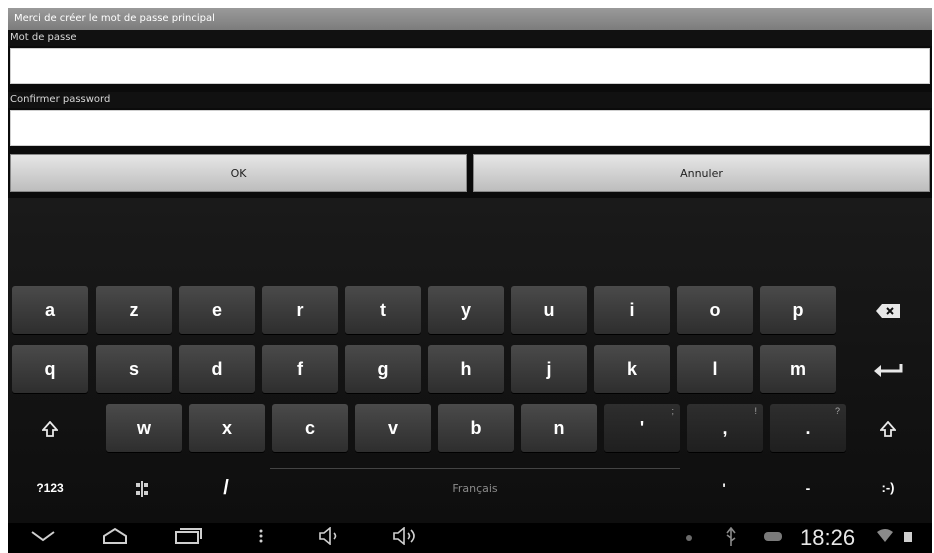 The image size is (934, 553). I want to click on slash-key: /, so click(226, 488).